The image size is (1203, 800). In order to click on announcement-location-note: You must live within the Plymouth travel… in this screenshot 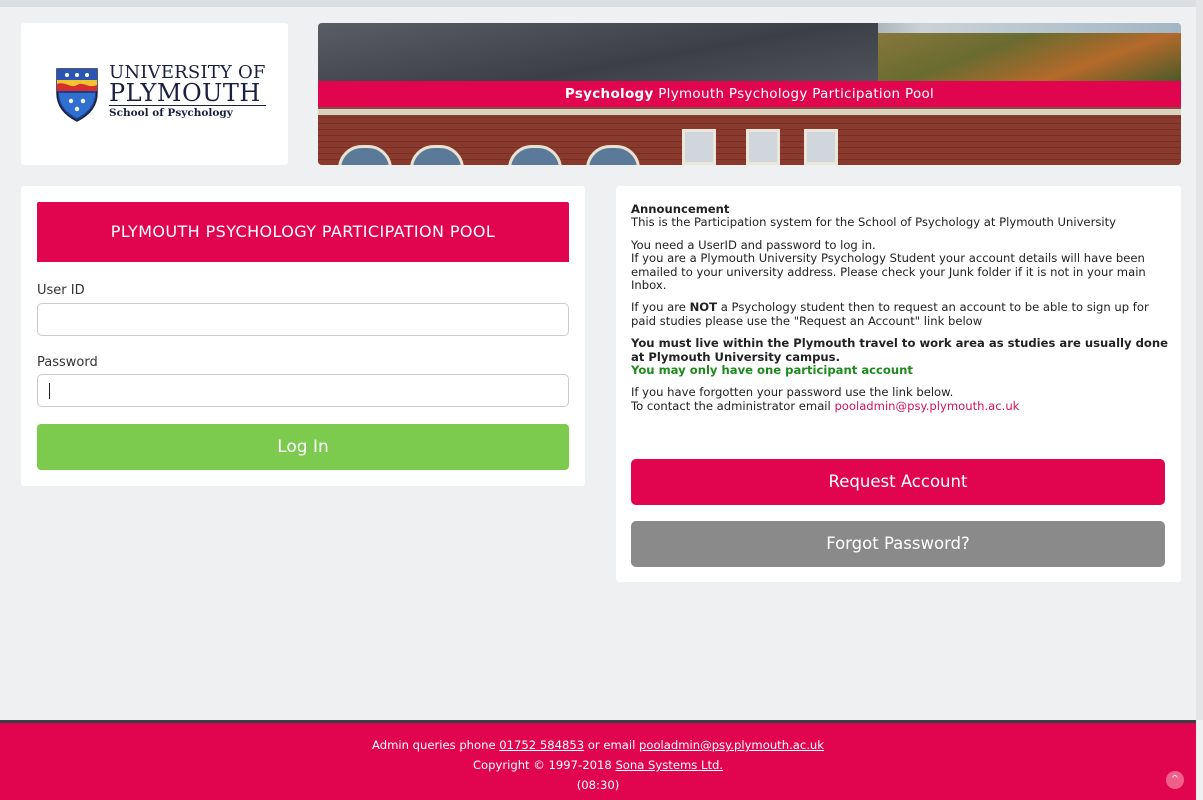, I will do `click(899, 350)`.